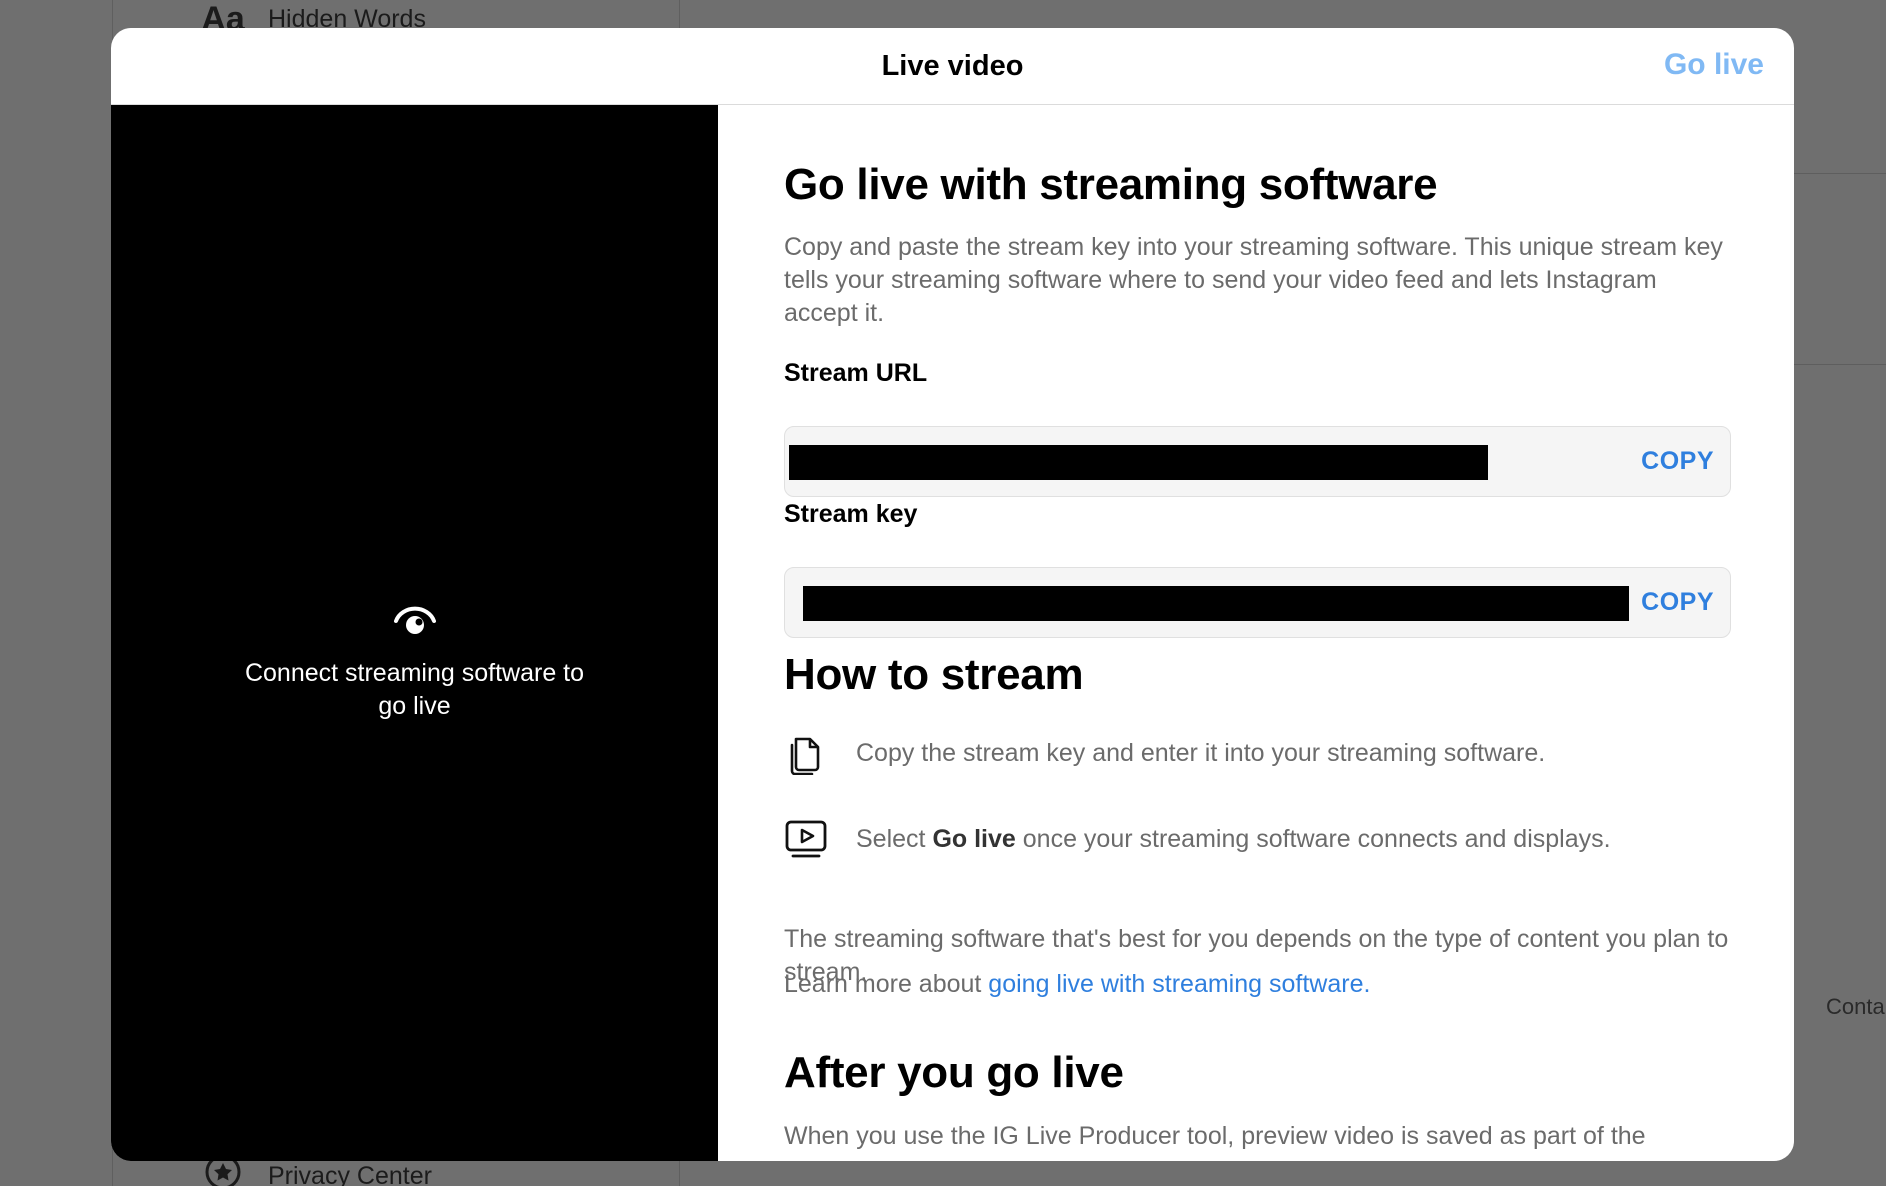 The image size is (1886, 1186). What do you see at coordinates (954, 1072) in the screenshot?
I see `section-heading-after-go-live: After you go live` at bounding box center [954, 1072].